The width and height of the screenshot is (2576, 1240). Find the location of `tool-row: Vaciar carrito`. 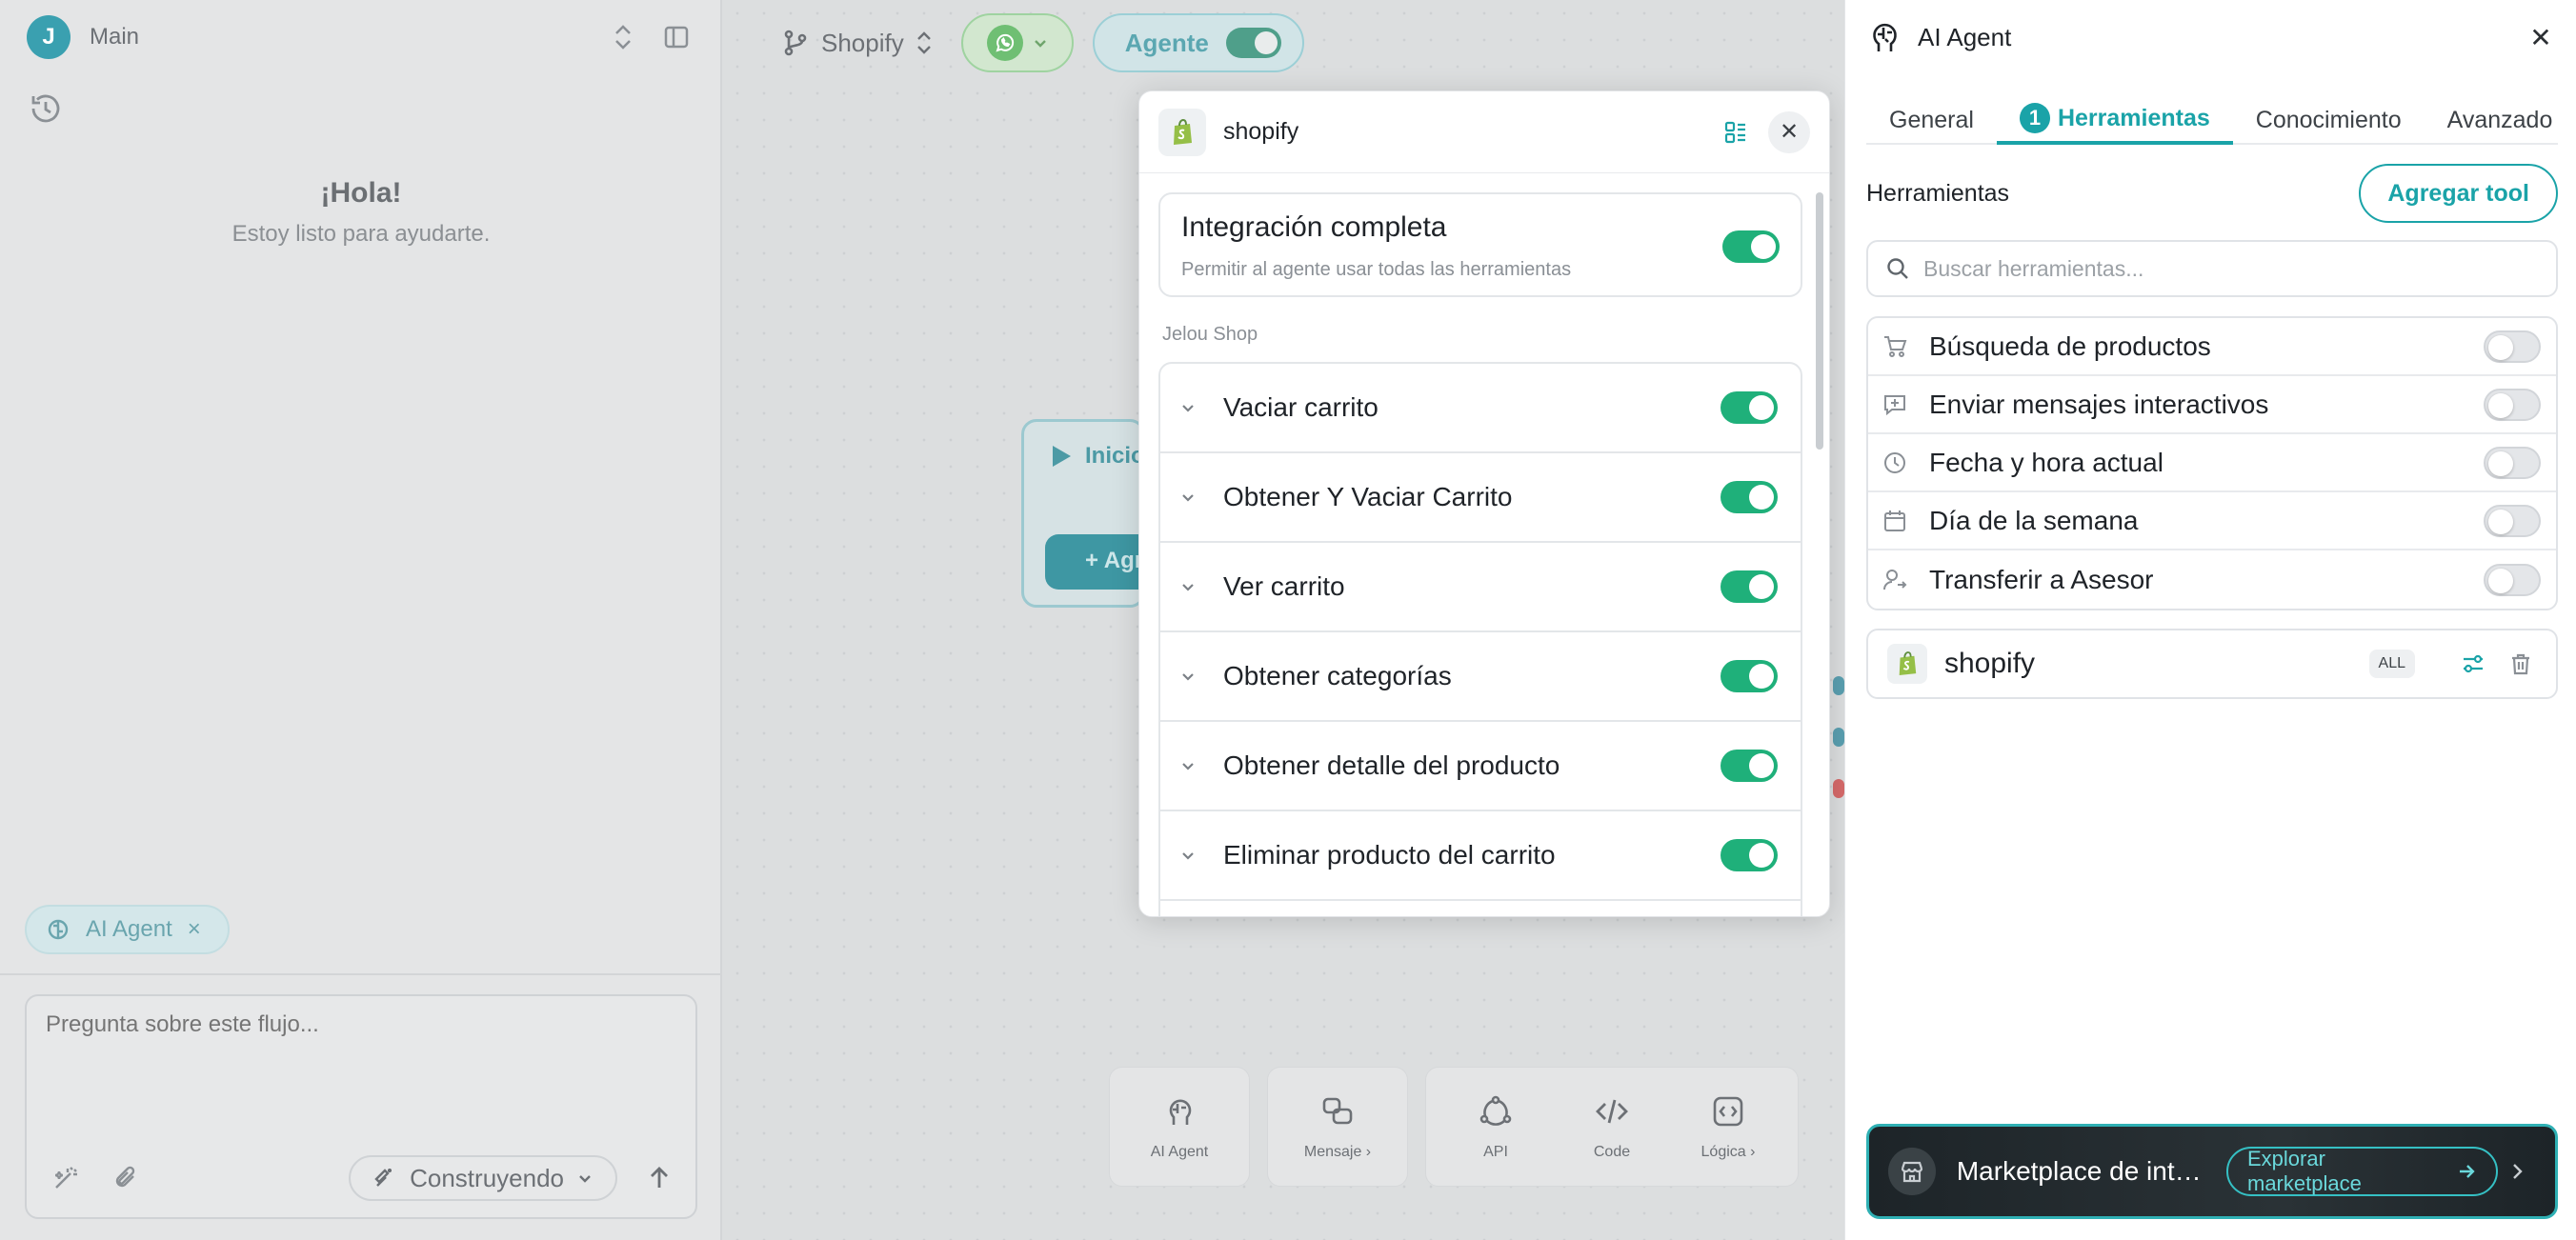

tool-row: Vaciar carrito is located at coordinates (1480, 408).